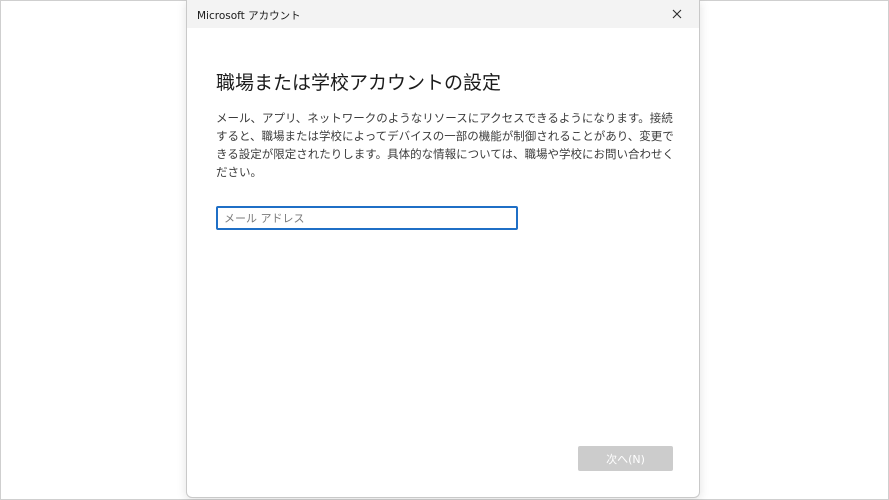  I want to click on next-button: 次へ(N), so click(625, 458).